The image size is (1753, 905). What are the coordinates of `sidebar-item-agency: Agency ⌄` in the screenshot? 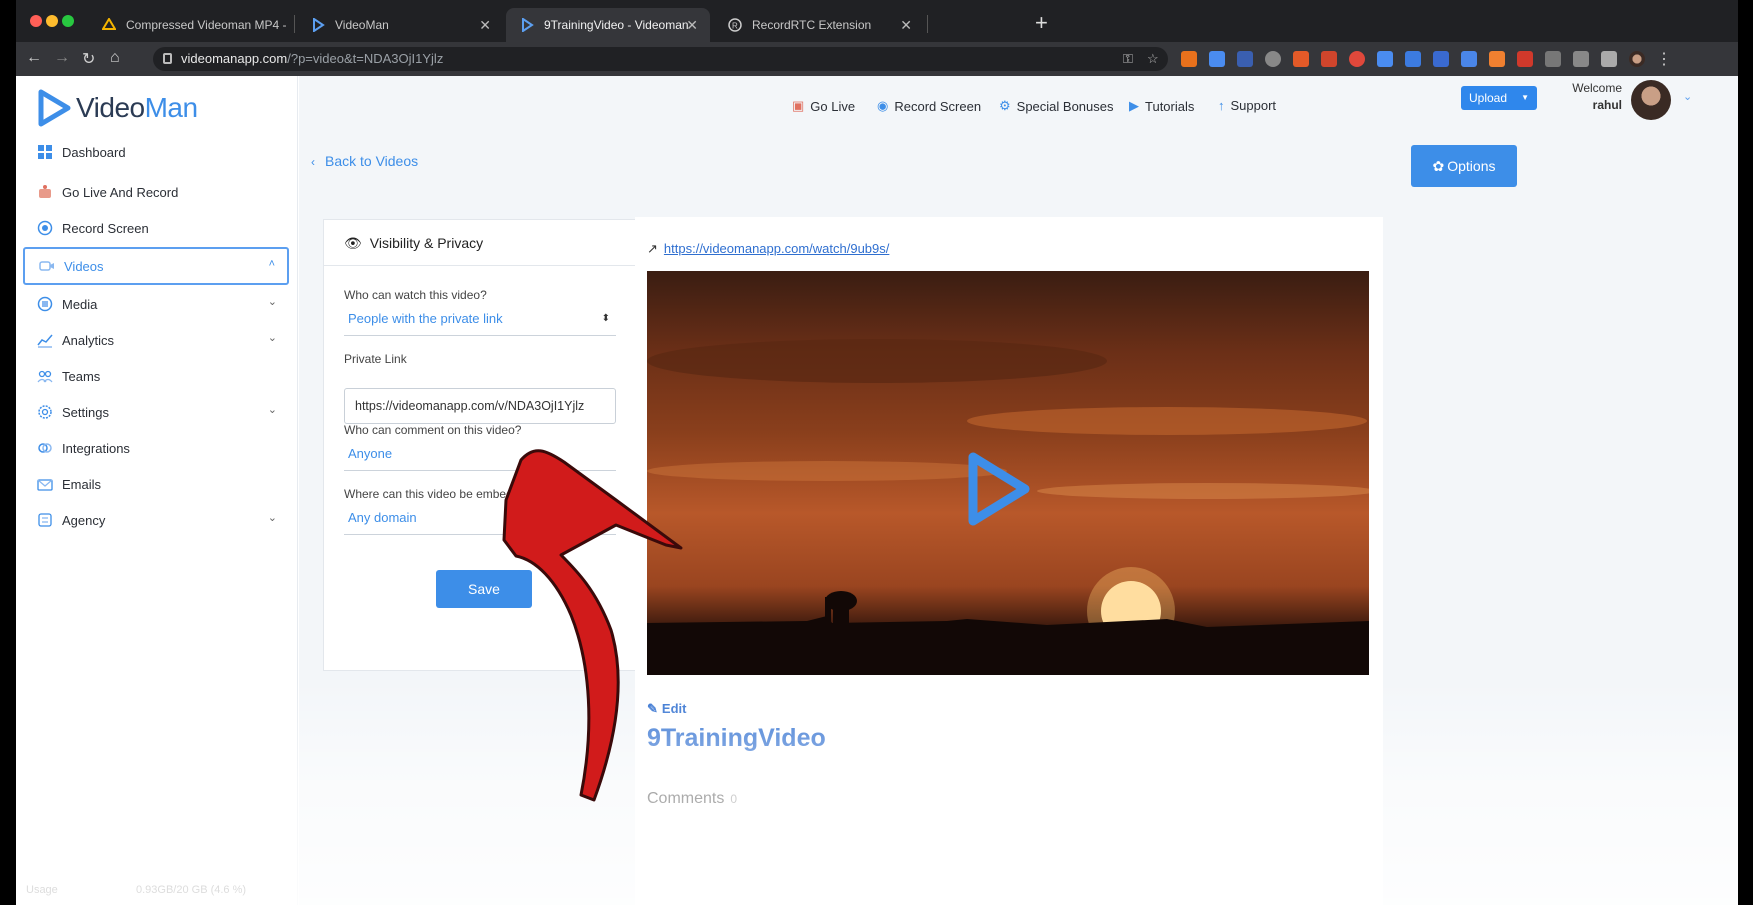 It's located at (156, 520).